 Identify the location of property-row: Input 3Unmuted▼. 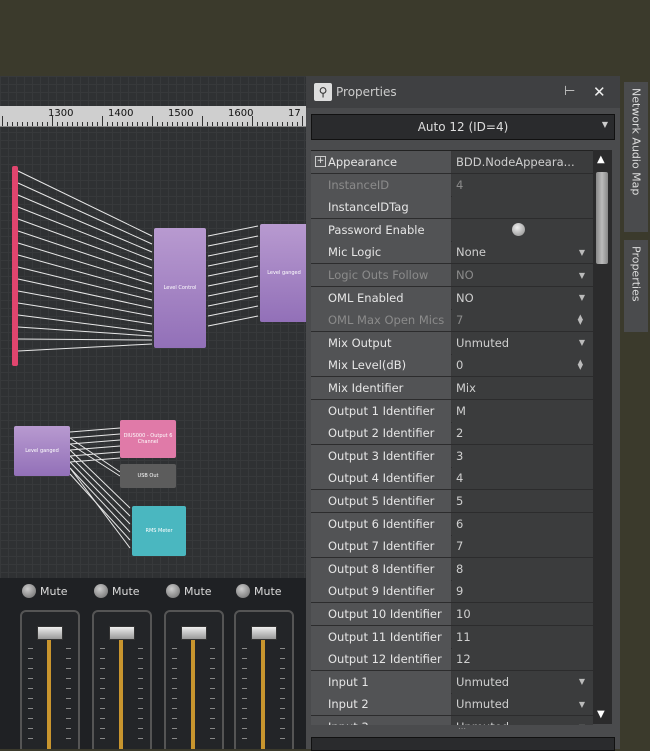
(452, 720).